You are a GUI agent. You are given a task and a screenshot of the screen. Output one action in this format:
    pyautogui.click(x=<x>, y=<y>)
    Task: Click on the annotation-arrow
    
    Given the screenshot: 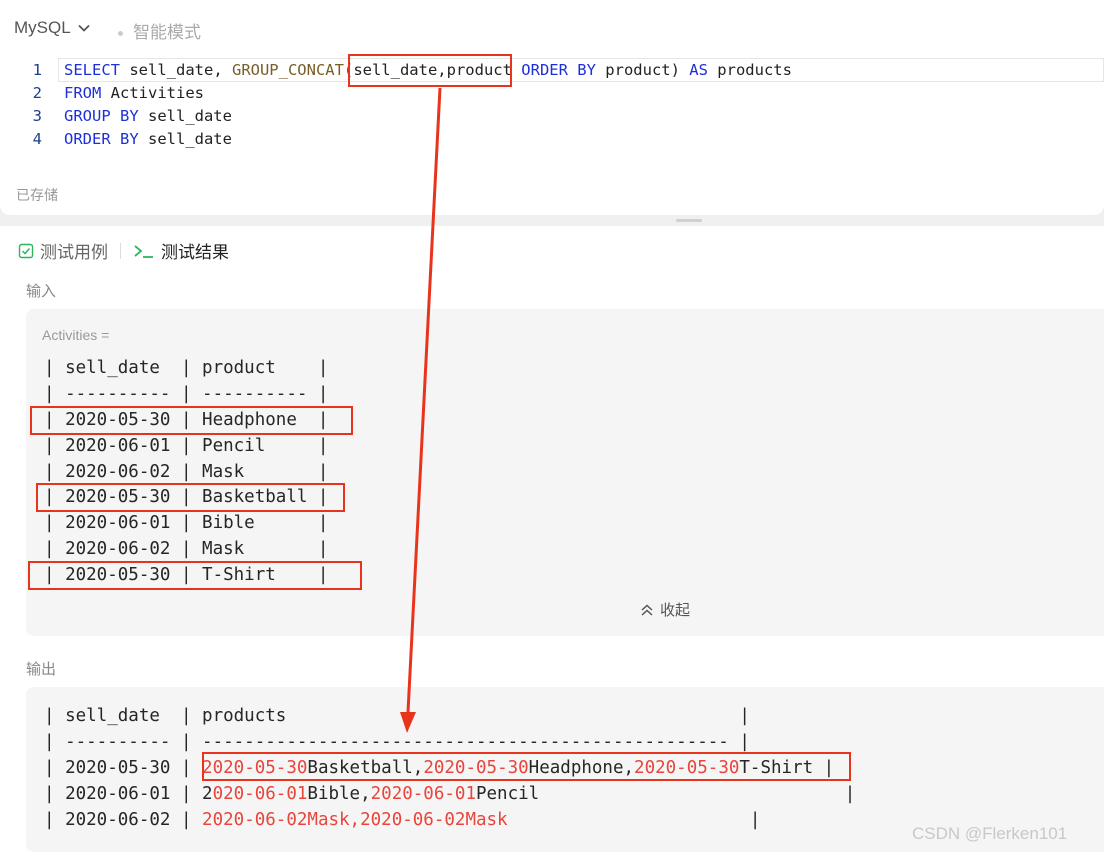 What is the action you would take?
    pyautogui.click(x=421, y=410)
    